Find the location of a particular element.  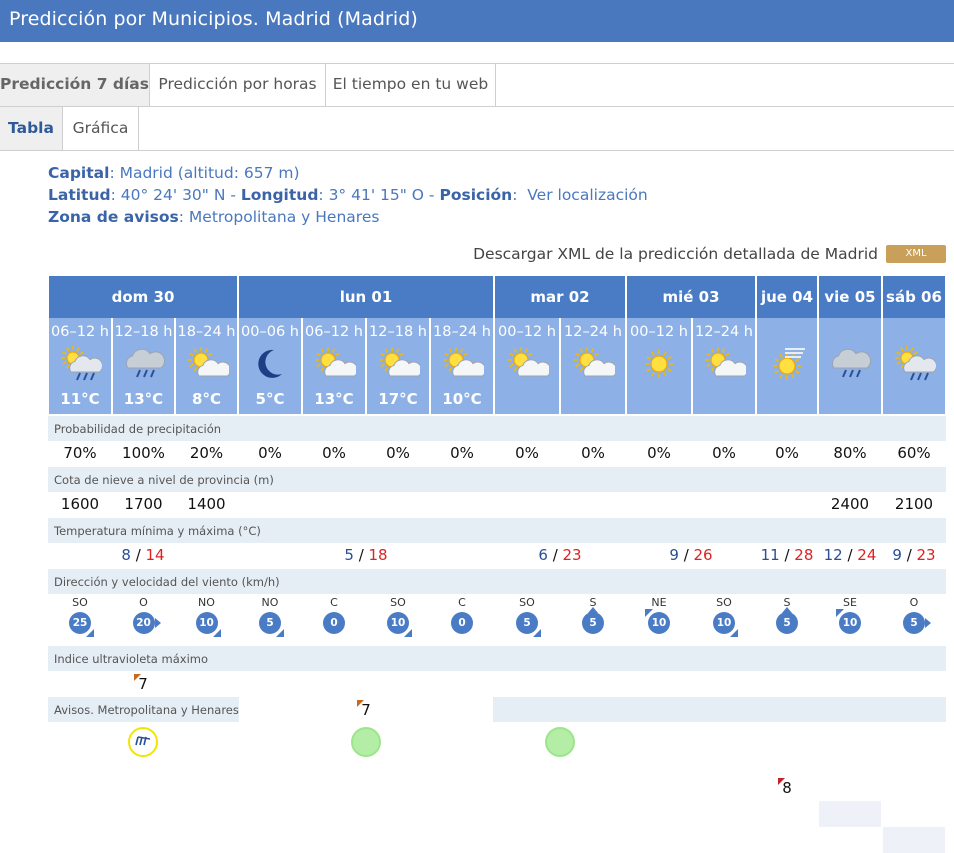

tab-tiempo-en-tu-web: El tiempo en tu web is located at coordinates (411, 85).